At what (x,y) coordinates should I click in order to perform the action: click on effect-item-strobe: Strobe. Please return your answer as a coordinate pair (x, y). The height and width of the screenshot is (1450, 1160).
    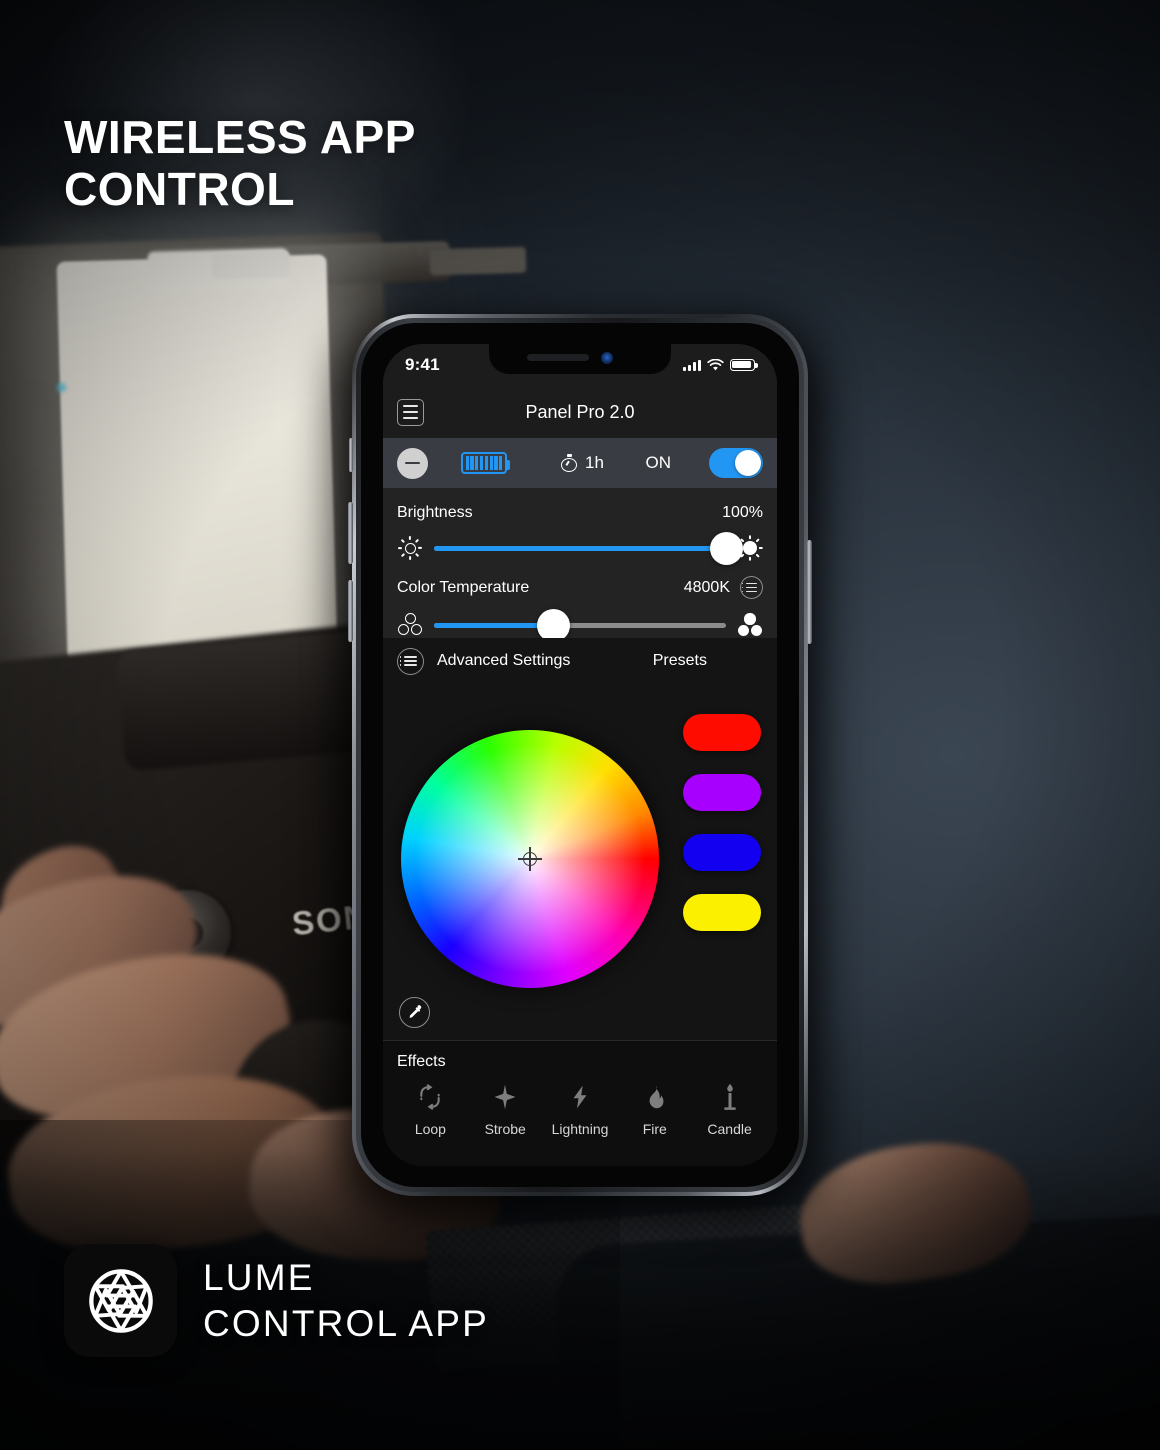
    Looking at the image, I should click on (505, 1109).